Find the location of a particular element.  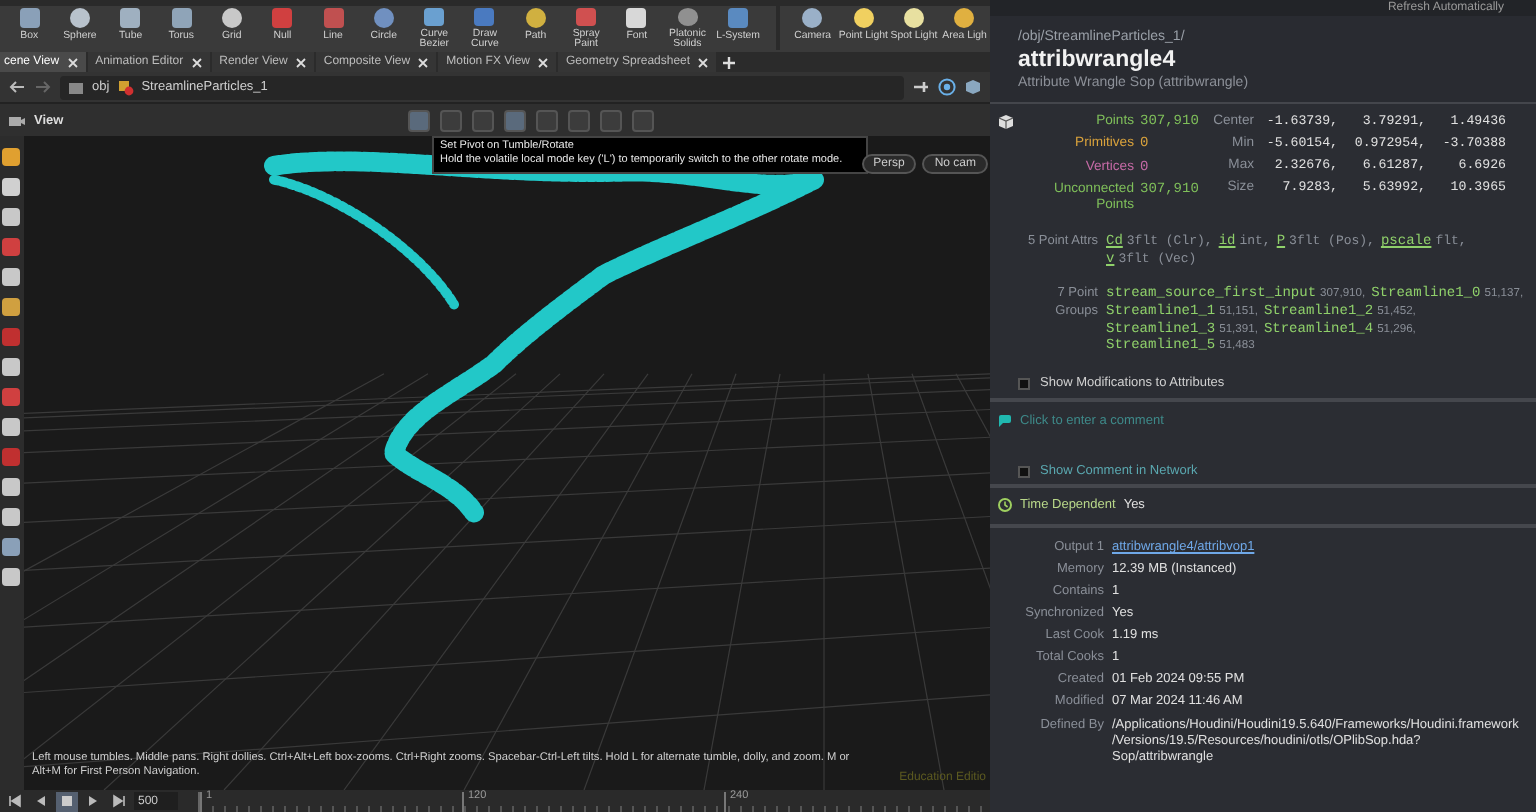

target-icon is located at coordinates (947, 87).